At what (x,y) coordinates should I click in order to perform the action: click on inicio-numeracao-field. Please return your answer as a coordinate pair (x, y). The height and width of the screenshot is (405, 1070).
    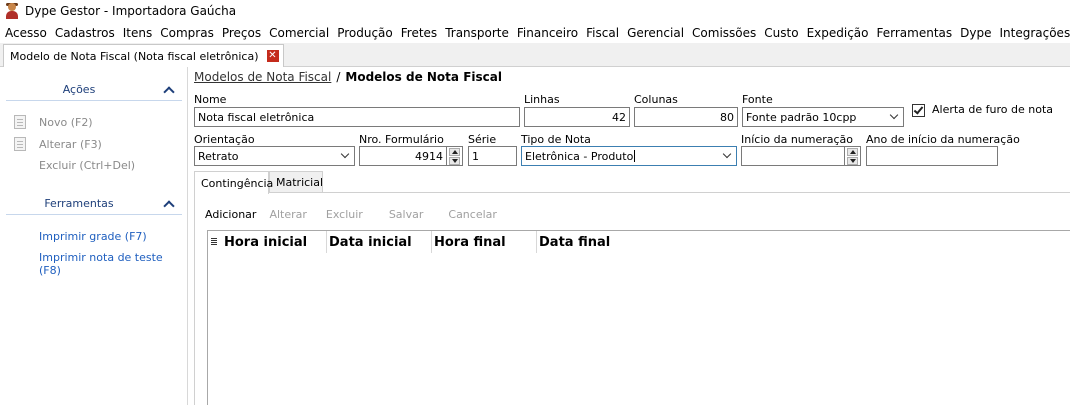
    Looking at the image, I should click on (793, 156).